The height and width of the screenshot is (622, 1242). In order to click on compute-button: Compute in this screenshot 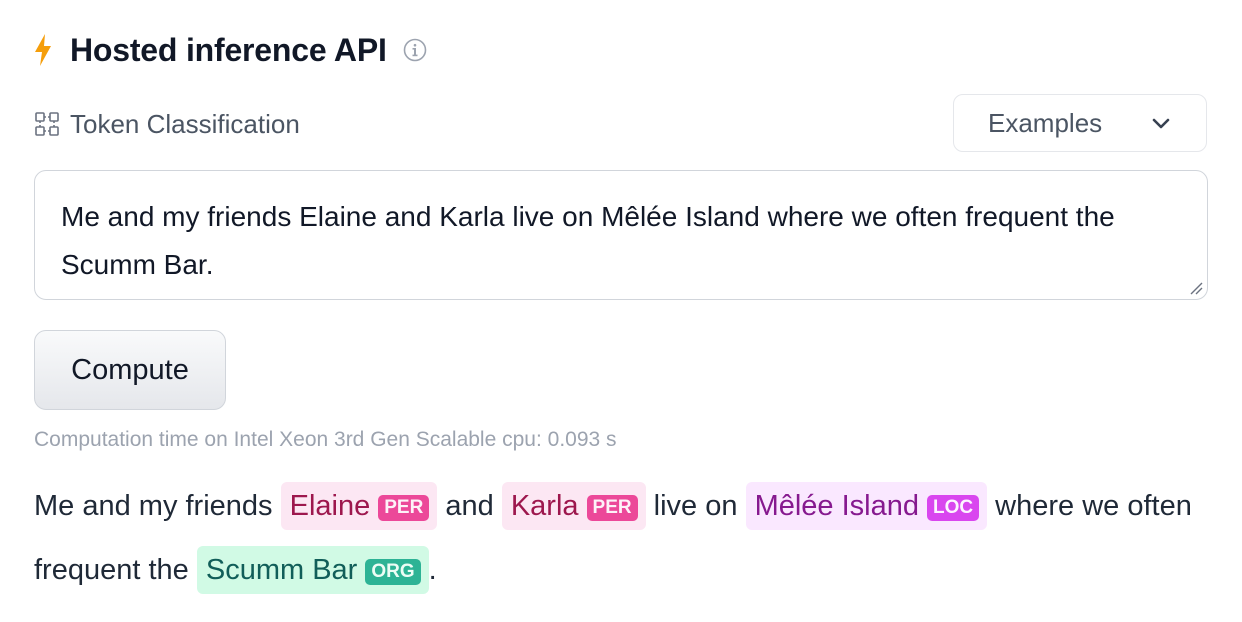, I will do `click(130, 370)`.